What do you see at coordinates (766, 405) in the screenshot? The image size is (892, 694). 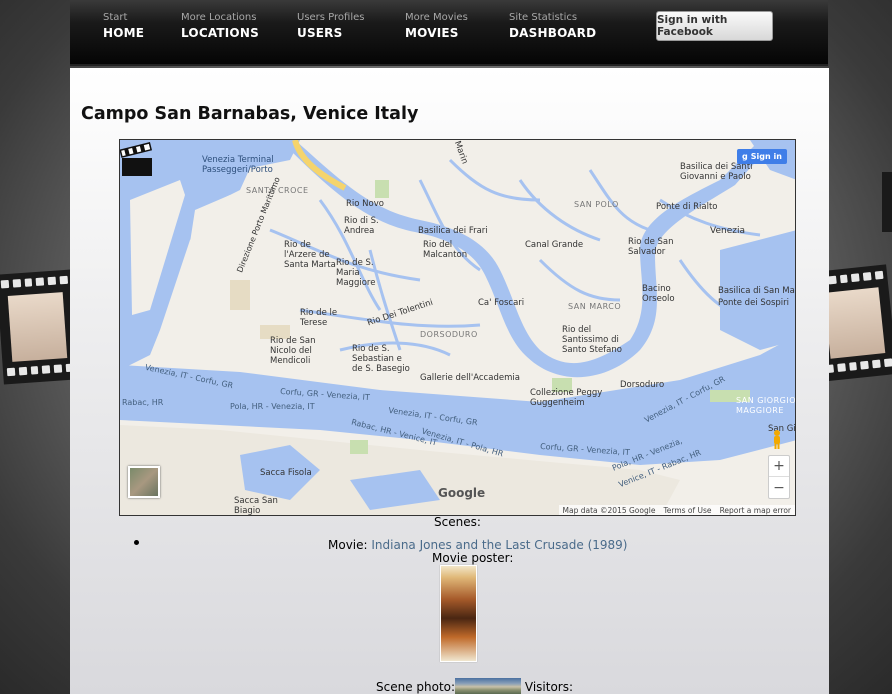 I see `map-label-san-giorgio: SAN GIORGIO MAGGIORE` at bounding box center [766, 405].